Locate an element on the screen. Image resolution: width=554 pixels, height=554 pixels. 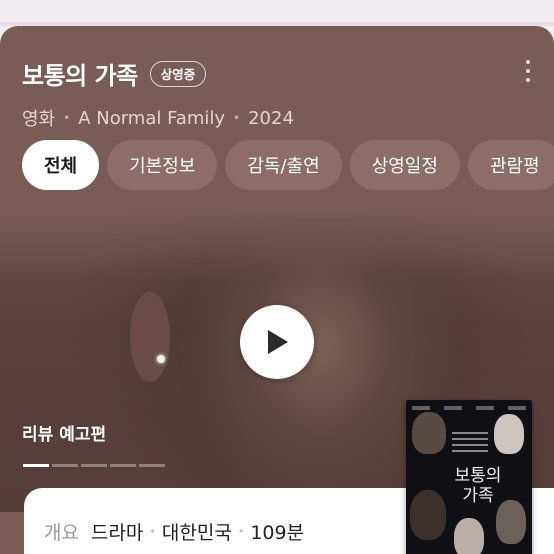
country: 대한민국 is located at coordinates (196, 533).